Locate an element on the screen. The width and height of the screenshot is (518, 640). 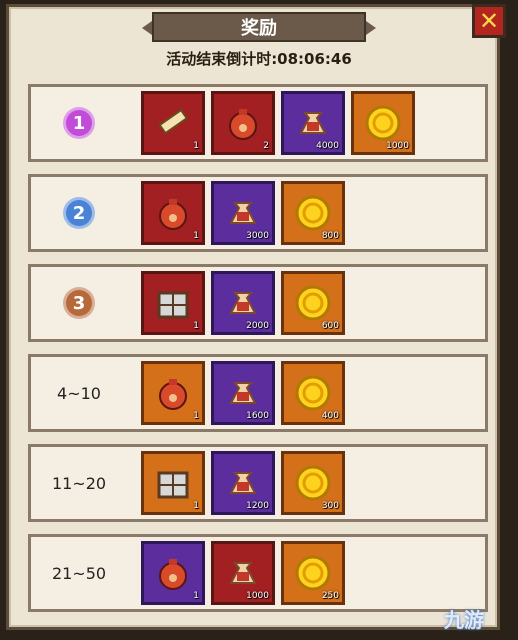
reward-items: 1 1000 250 is located at coordinates (246, 573).